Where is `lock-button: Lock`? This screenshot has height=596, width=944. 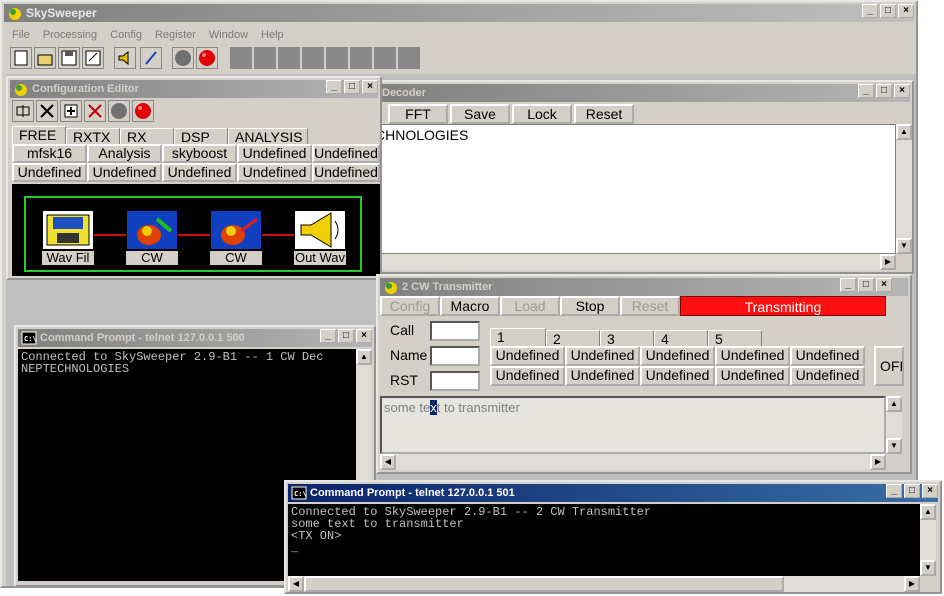
lock-button: Lock is located at coordinates (542, 114).